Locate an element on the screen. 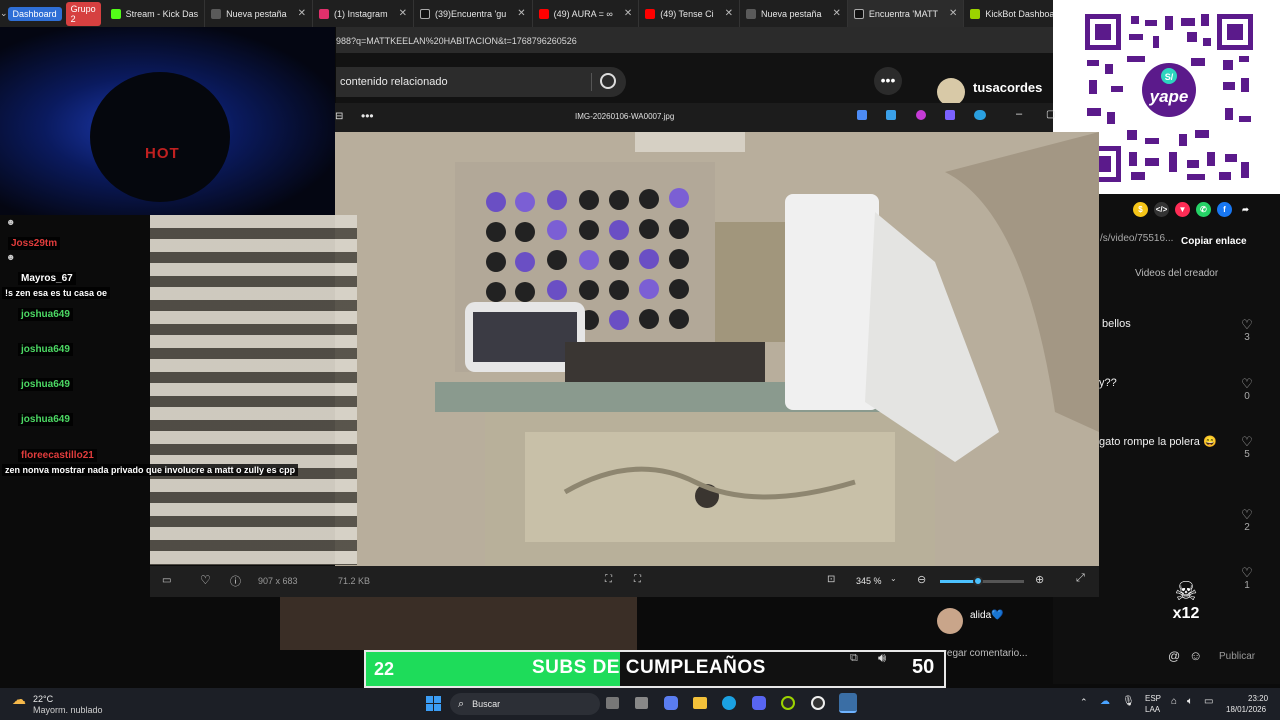 The image size is (1280, 720). widgets-icon is located at coordinates (641, 703).